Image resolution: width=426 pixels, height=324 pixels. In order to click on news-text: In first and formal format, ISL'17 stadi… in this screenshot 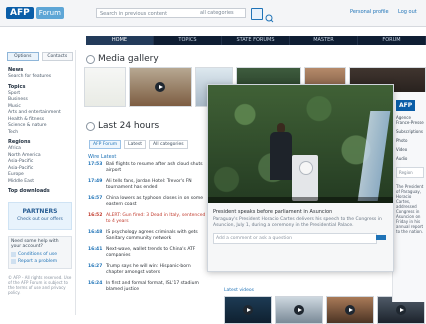, I will do `click(157, 286)`.